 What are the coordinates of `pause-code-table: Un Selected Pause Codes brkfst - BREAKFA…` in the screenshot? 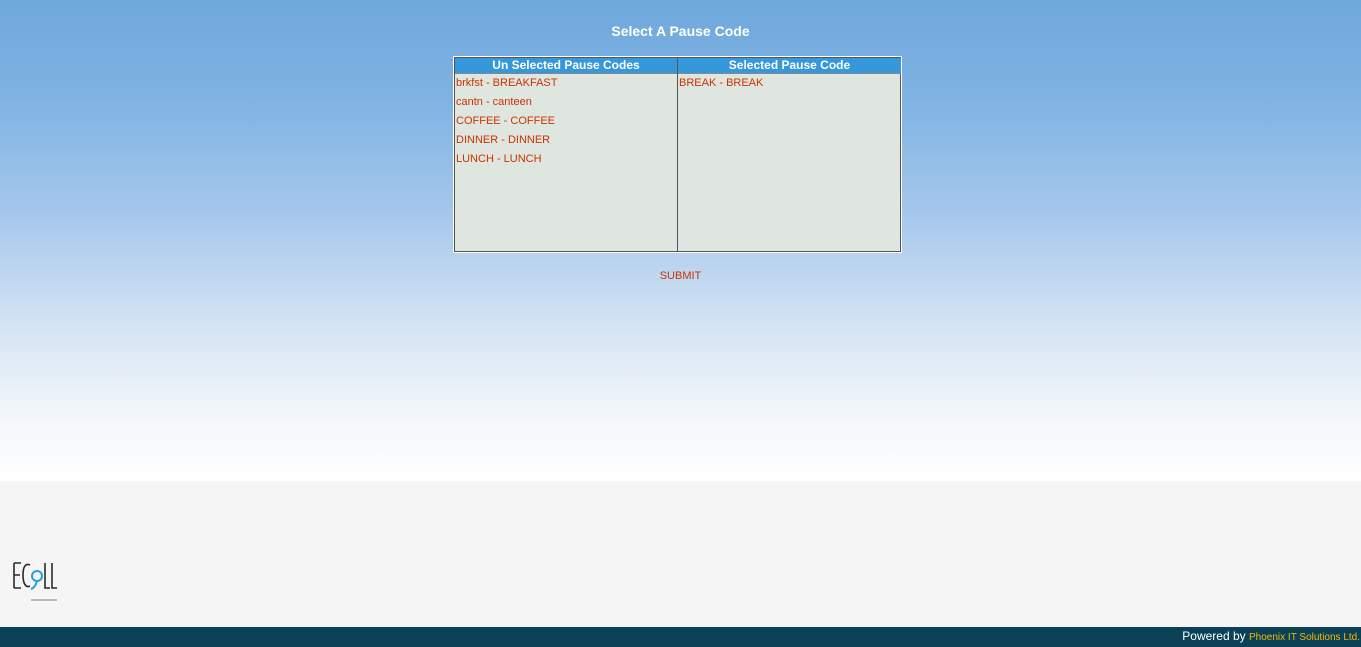 It's located at (677, 154).